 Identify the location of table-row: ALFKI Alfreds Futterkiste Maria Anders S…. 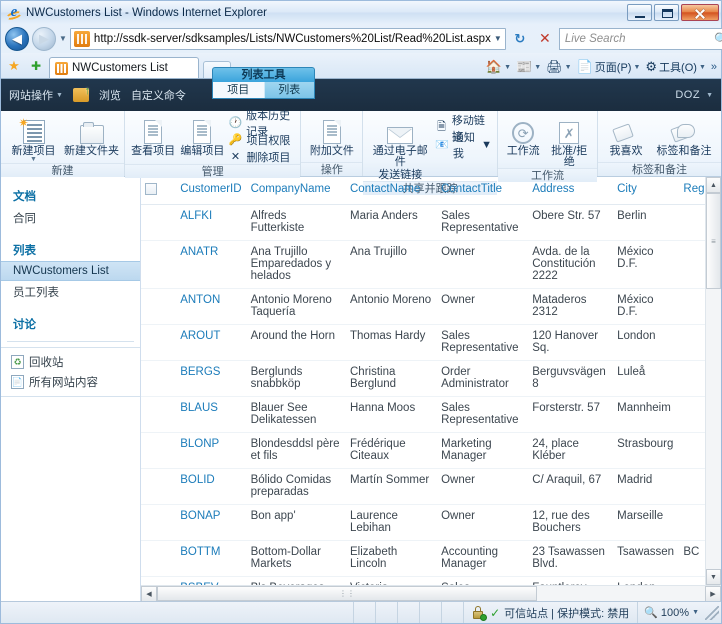
(423, 222).